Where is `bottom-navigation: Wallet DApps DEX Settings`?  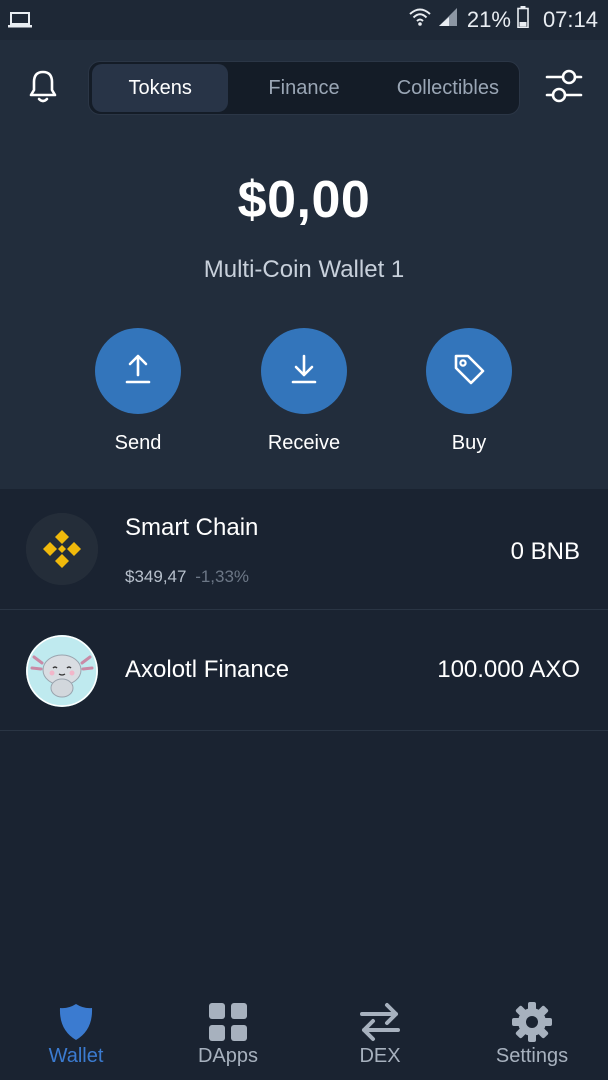
bottom-navigation: Wallet DApps DEX Settings is located at coordinates (304, 1032).